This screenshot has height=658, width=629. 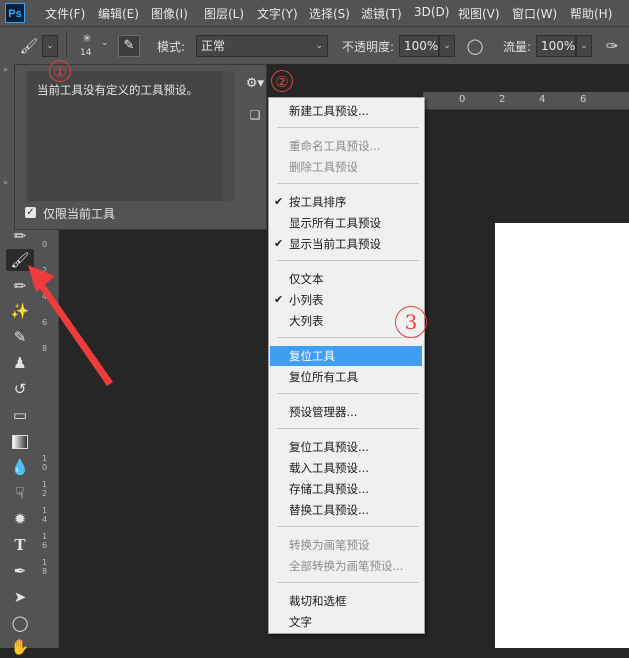 I want to click on annotation-arrow, so click(x=70, y=325).